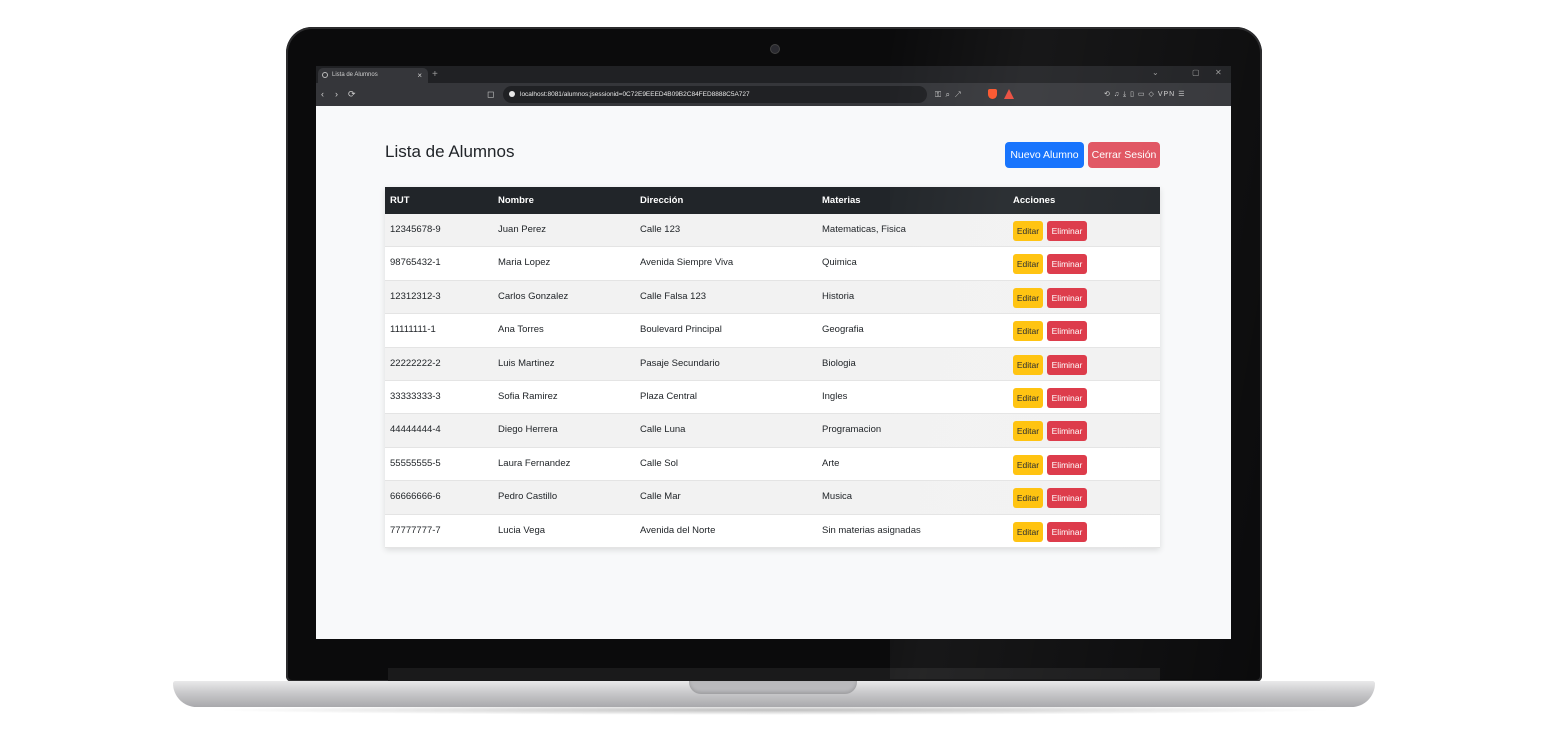 Image resolution: width=1551 pixels, height=751 pixels. Describe the element at coordinates (413, 330) in the screenshot. I see `cell-rut: 11111111-1` at that location.